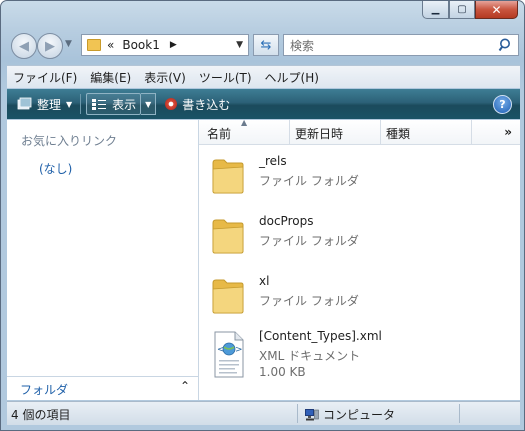 Image resolution: width=525 pixels, height=431 pixels. I want to click on list-item-docprops: docProps ファイル フォルダ, so click(357, 237).